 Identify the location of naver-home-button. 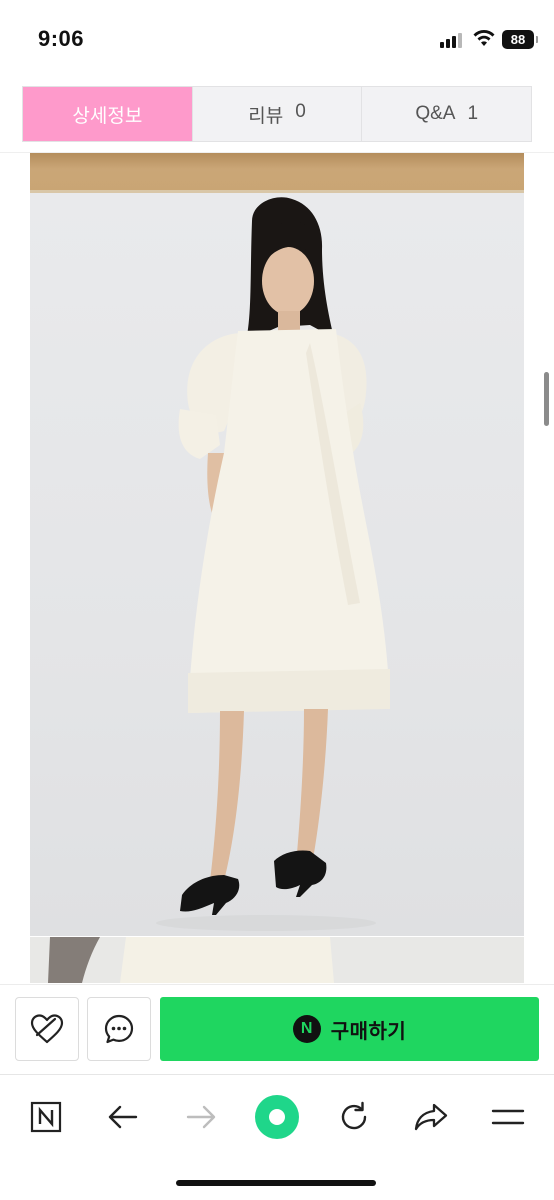
(46, 1117).